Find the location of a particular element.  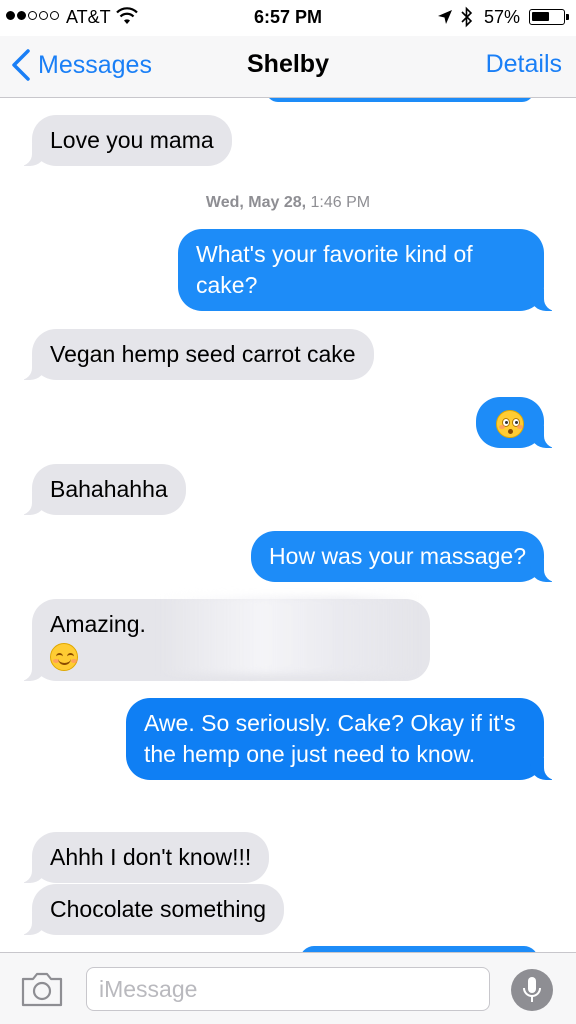

battery-terminal is located at coordinates (567, 17).